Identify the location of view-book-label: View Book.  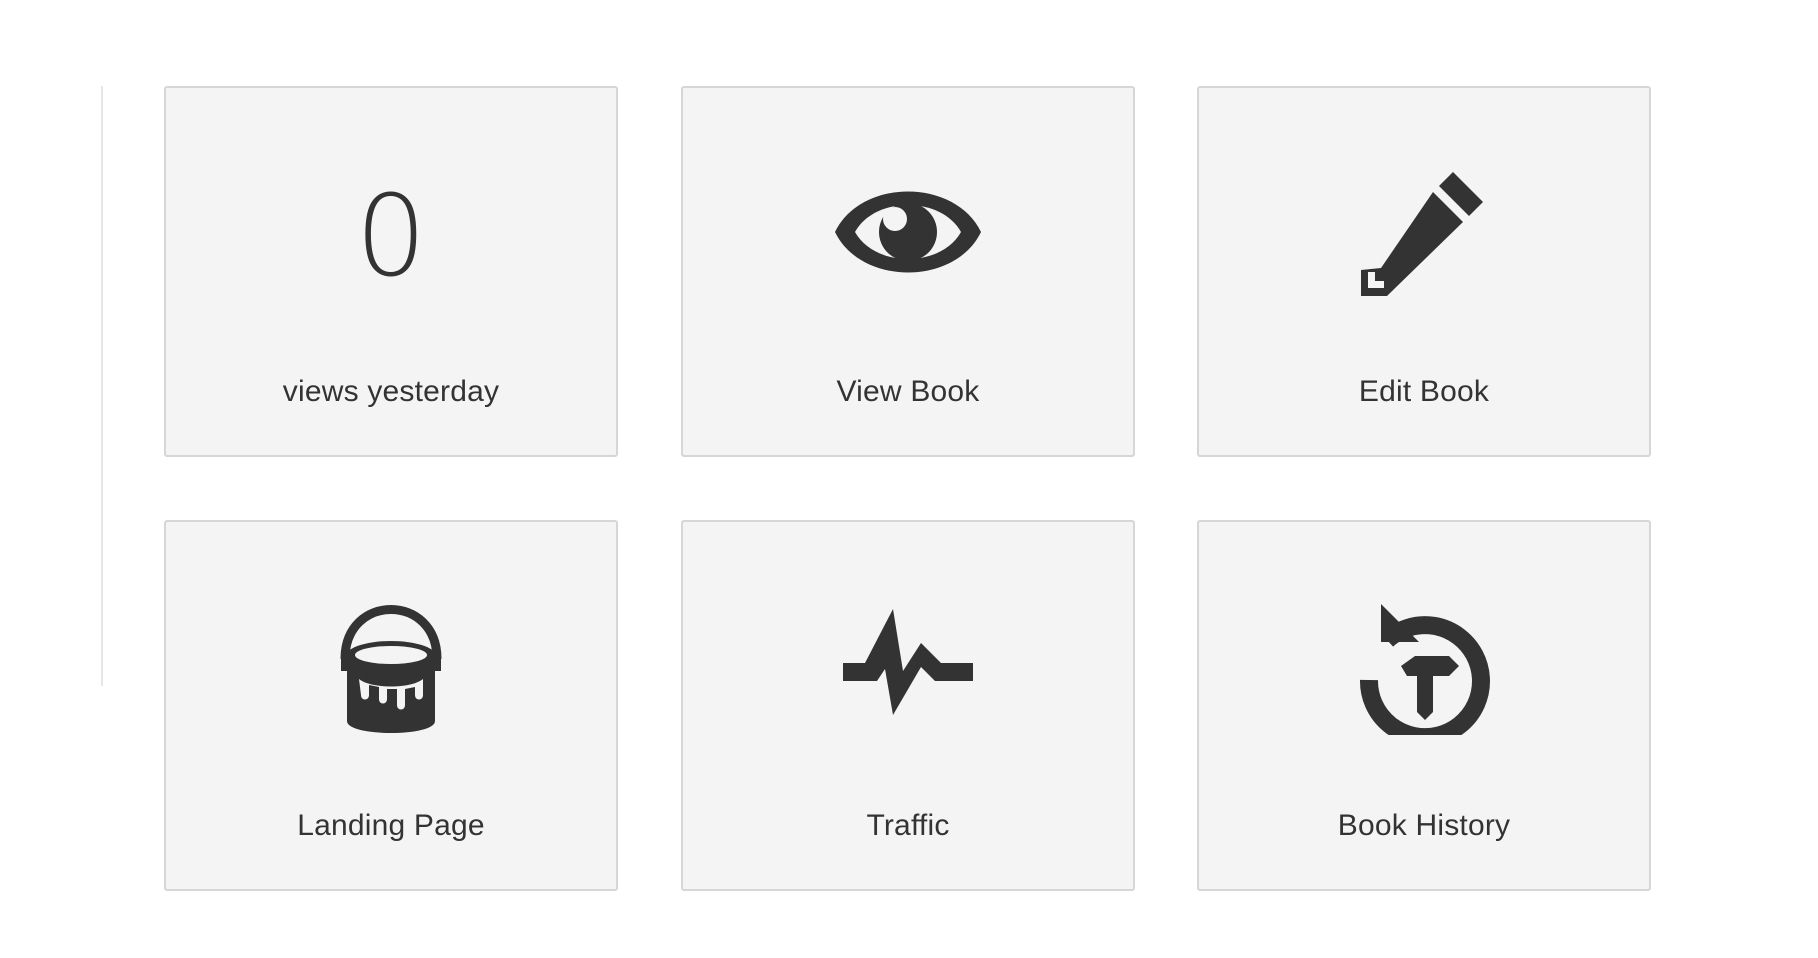
(908, 391).